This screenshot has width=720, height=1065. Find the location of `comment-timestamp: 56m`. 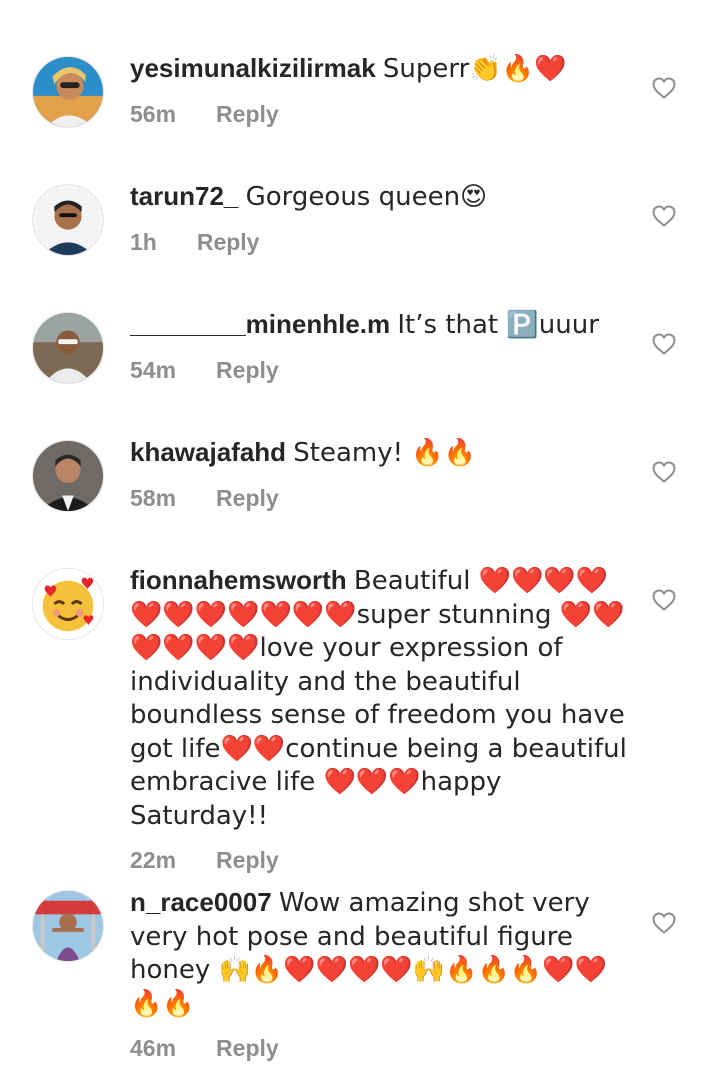

comment-timestamp: 56m is located at coordinates (153, 113).